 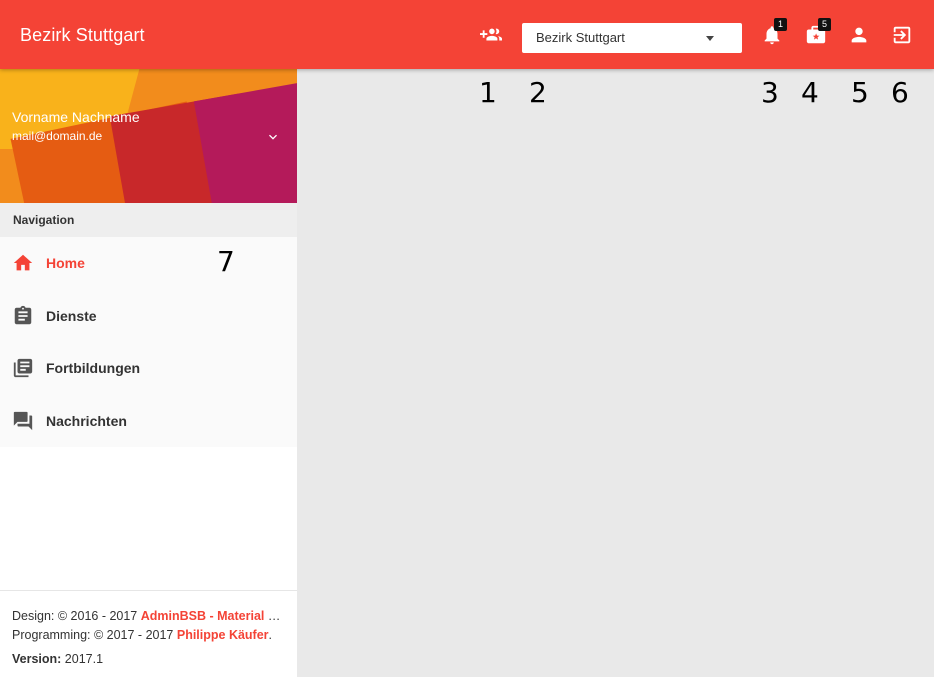 What do you see at coordinates (245, 140) in the screenshot?
I see `bg-shape` at bounding box center [245, 140].